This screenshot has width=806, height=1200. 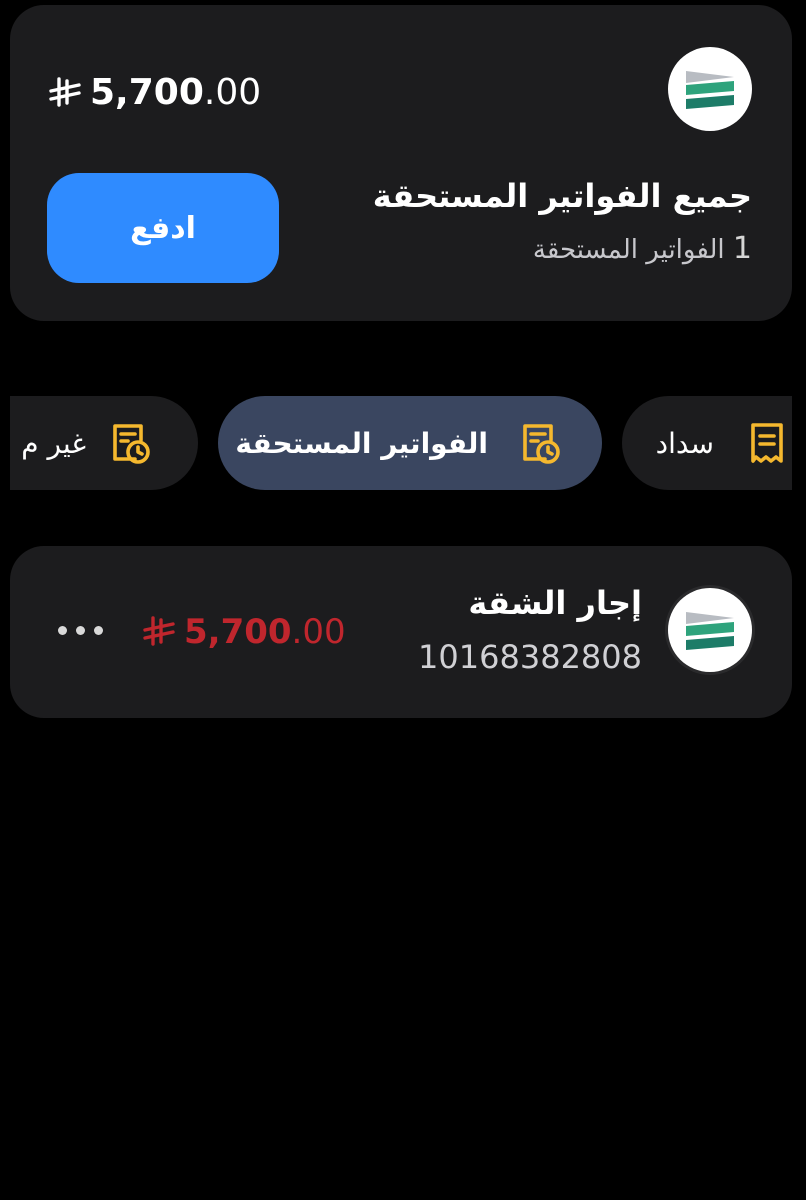 I want to click on pay-button: ادفع, so click(x=163, y=228).